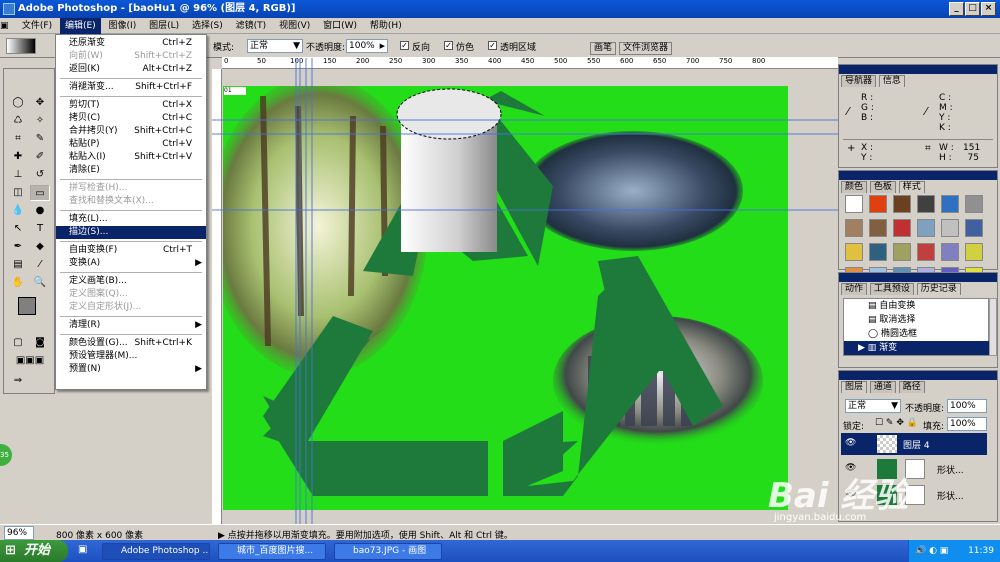 Image resolution: width=1000 pixels, height=562 pixels. I want to click on history-item: ▤ 自由变换, so click(917, 306).